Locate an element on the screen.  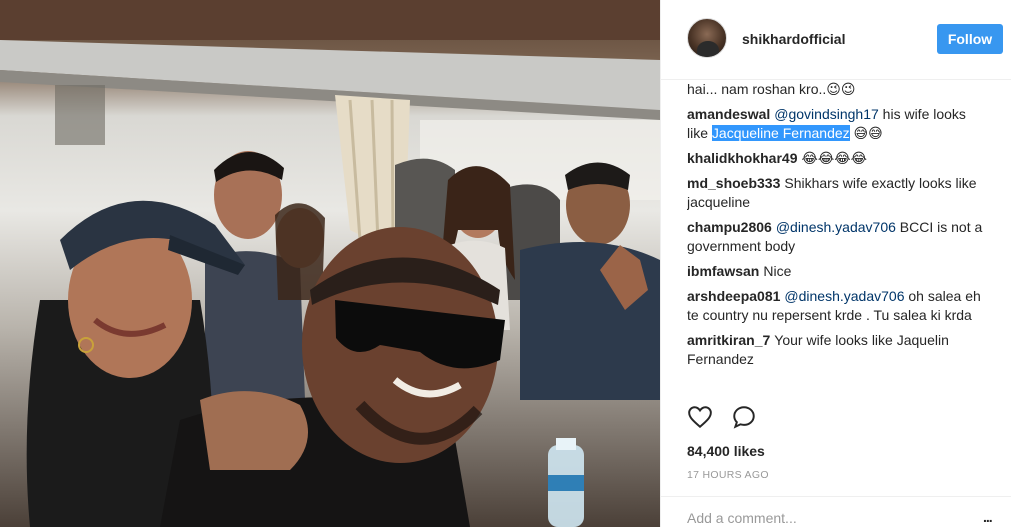
post-username: shikhardofficial is located at coordinates (793, 39).